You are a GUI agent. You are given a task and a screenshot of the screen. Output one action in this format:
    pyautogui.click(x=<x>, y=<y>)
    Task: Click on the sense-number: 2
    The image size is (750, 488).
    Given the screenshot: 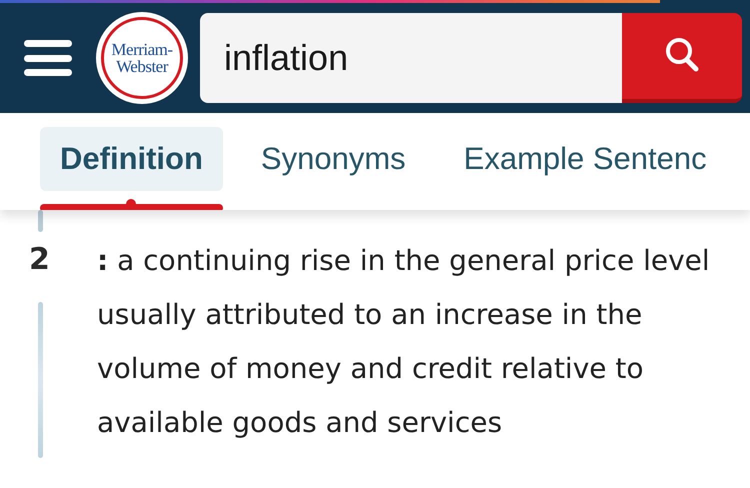 What is the action you would take?
    pyautogui.click(x=39, y=259)
    